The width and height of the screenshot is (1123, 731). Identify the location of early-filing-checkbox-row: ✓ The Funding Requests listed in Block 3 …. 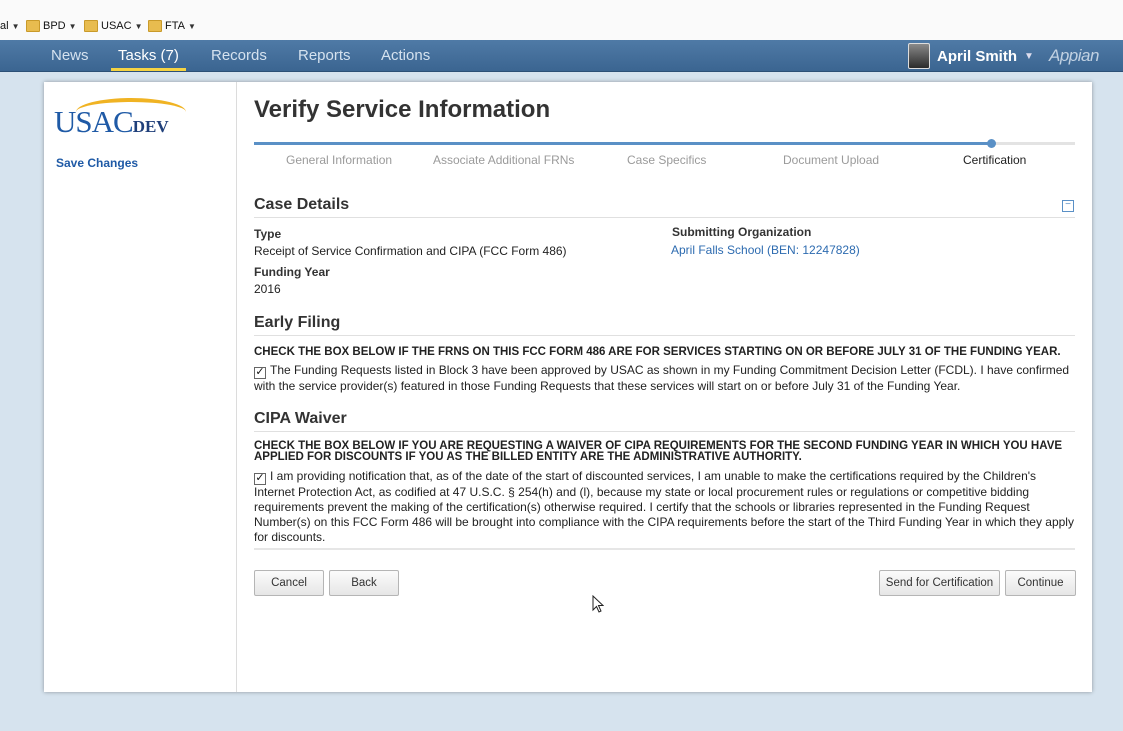
(665, 378).